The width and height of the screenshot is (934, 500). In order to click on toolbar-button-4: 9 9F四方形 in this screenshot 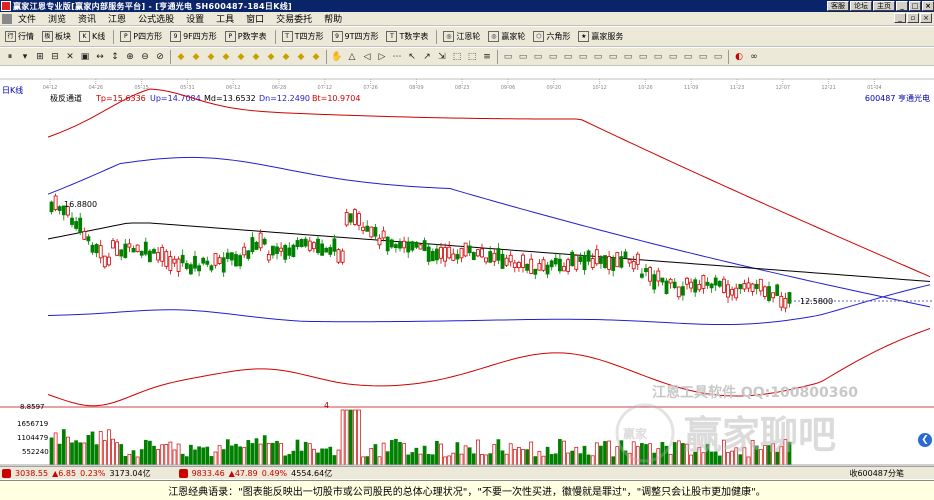, I will do `click(194, 37)`.